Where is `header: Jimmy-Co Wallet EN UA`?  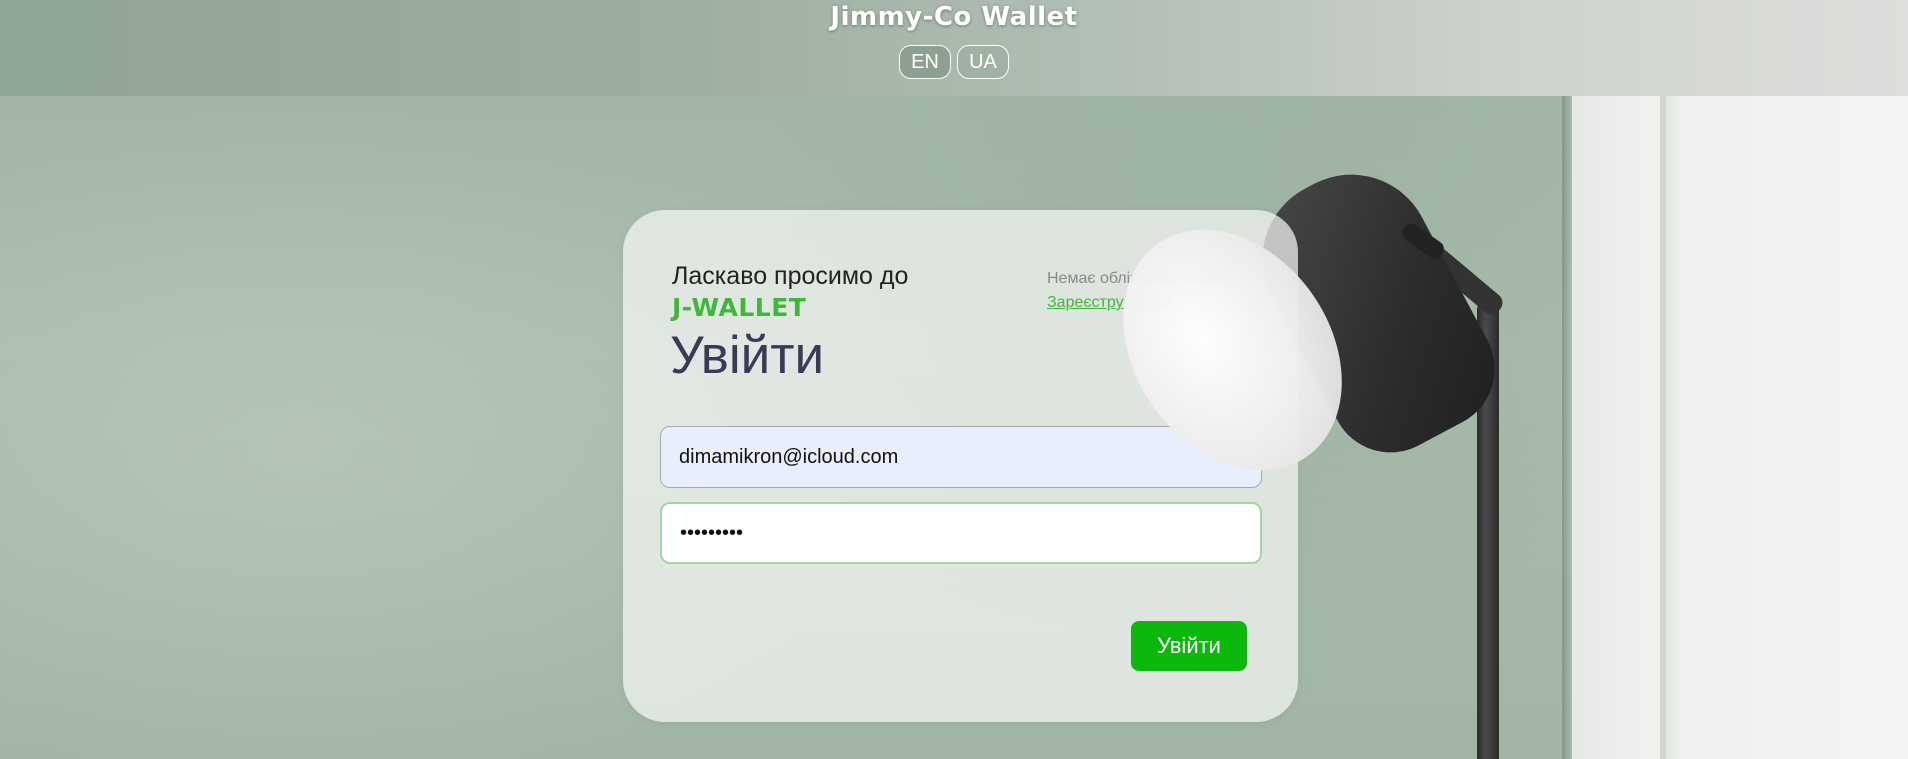
header: Jimmy-Co Wallet EN UA is located at coordinates (954, 48).